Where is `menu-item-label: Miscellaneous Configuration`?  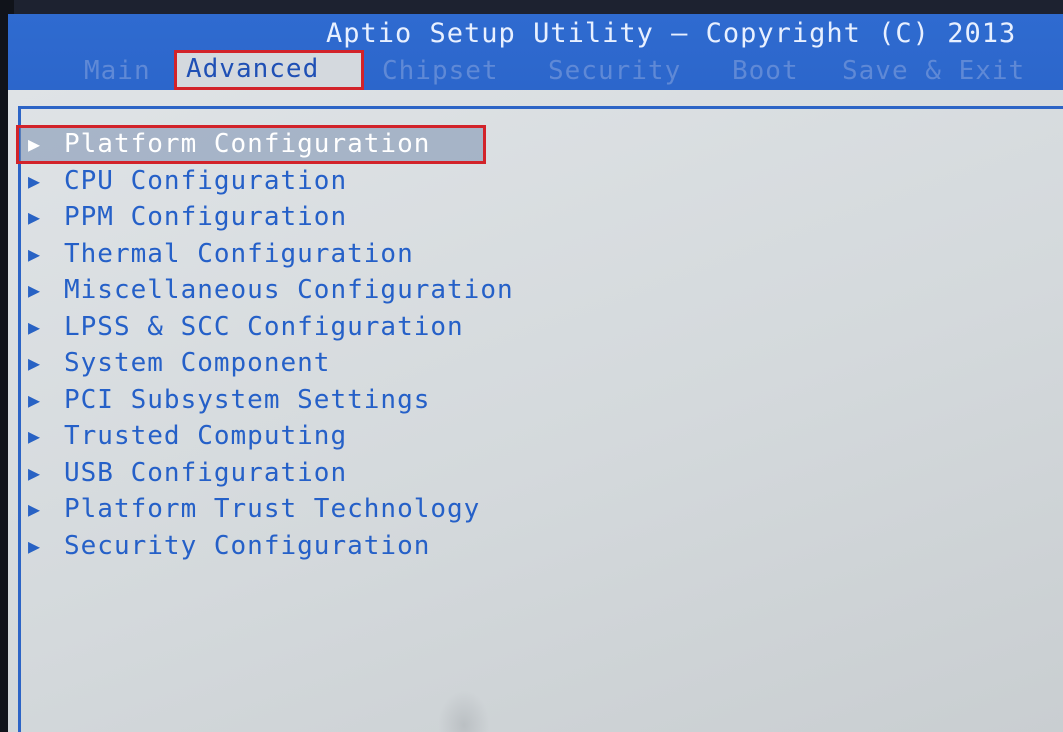
menu-item-label: Miscellaneous Configuration is located at coordinates (289, 290).